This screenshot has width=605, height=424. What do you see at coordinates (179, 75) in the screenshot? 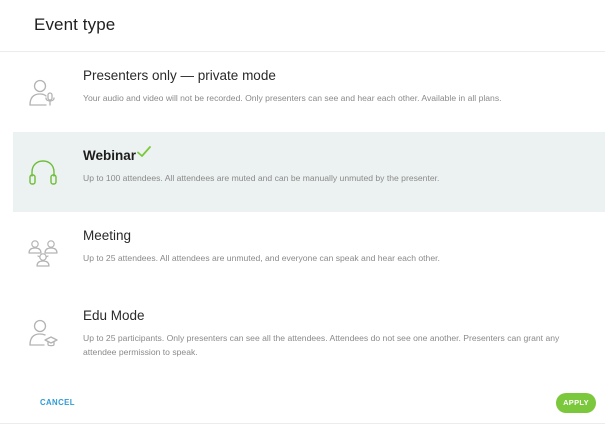
I see `option-label: Presenters only — private mode` at bounding box center [179, 75].